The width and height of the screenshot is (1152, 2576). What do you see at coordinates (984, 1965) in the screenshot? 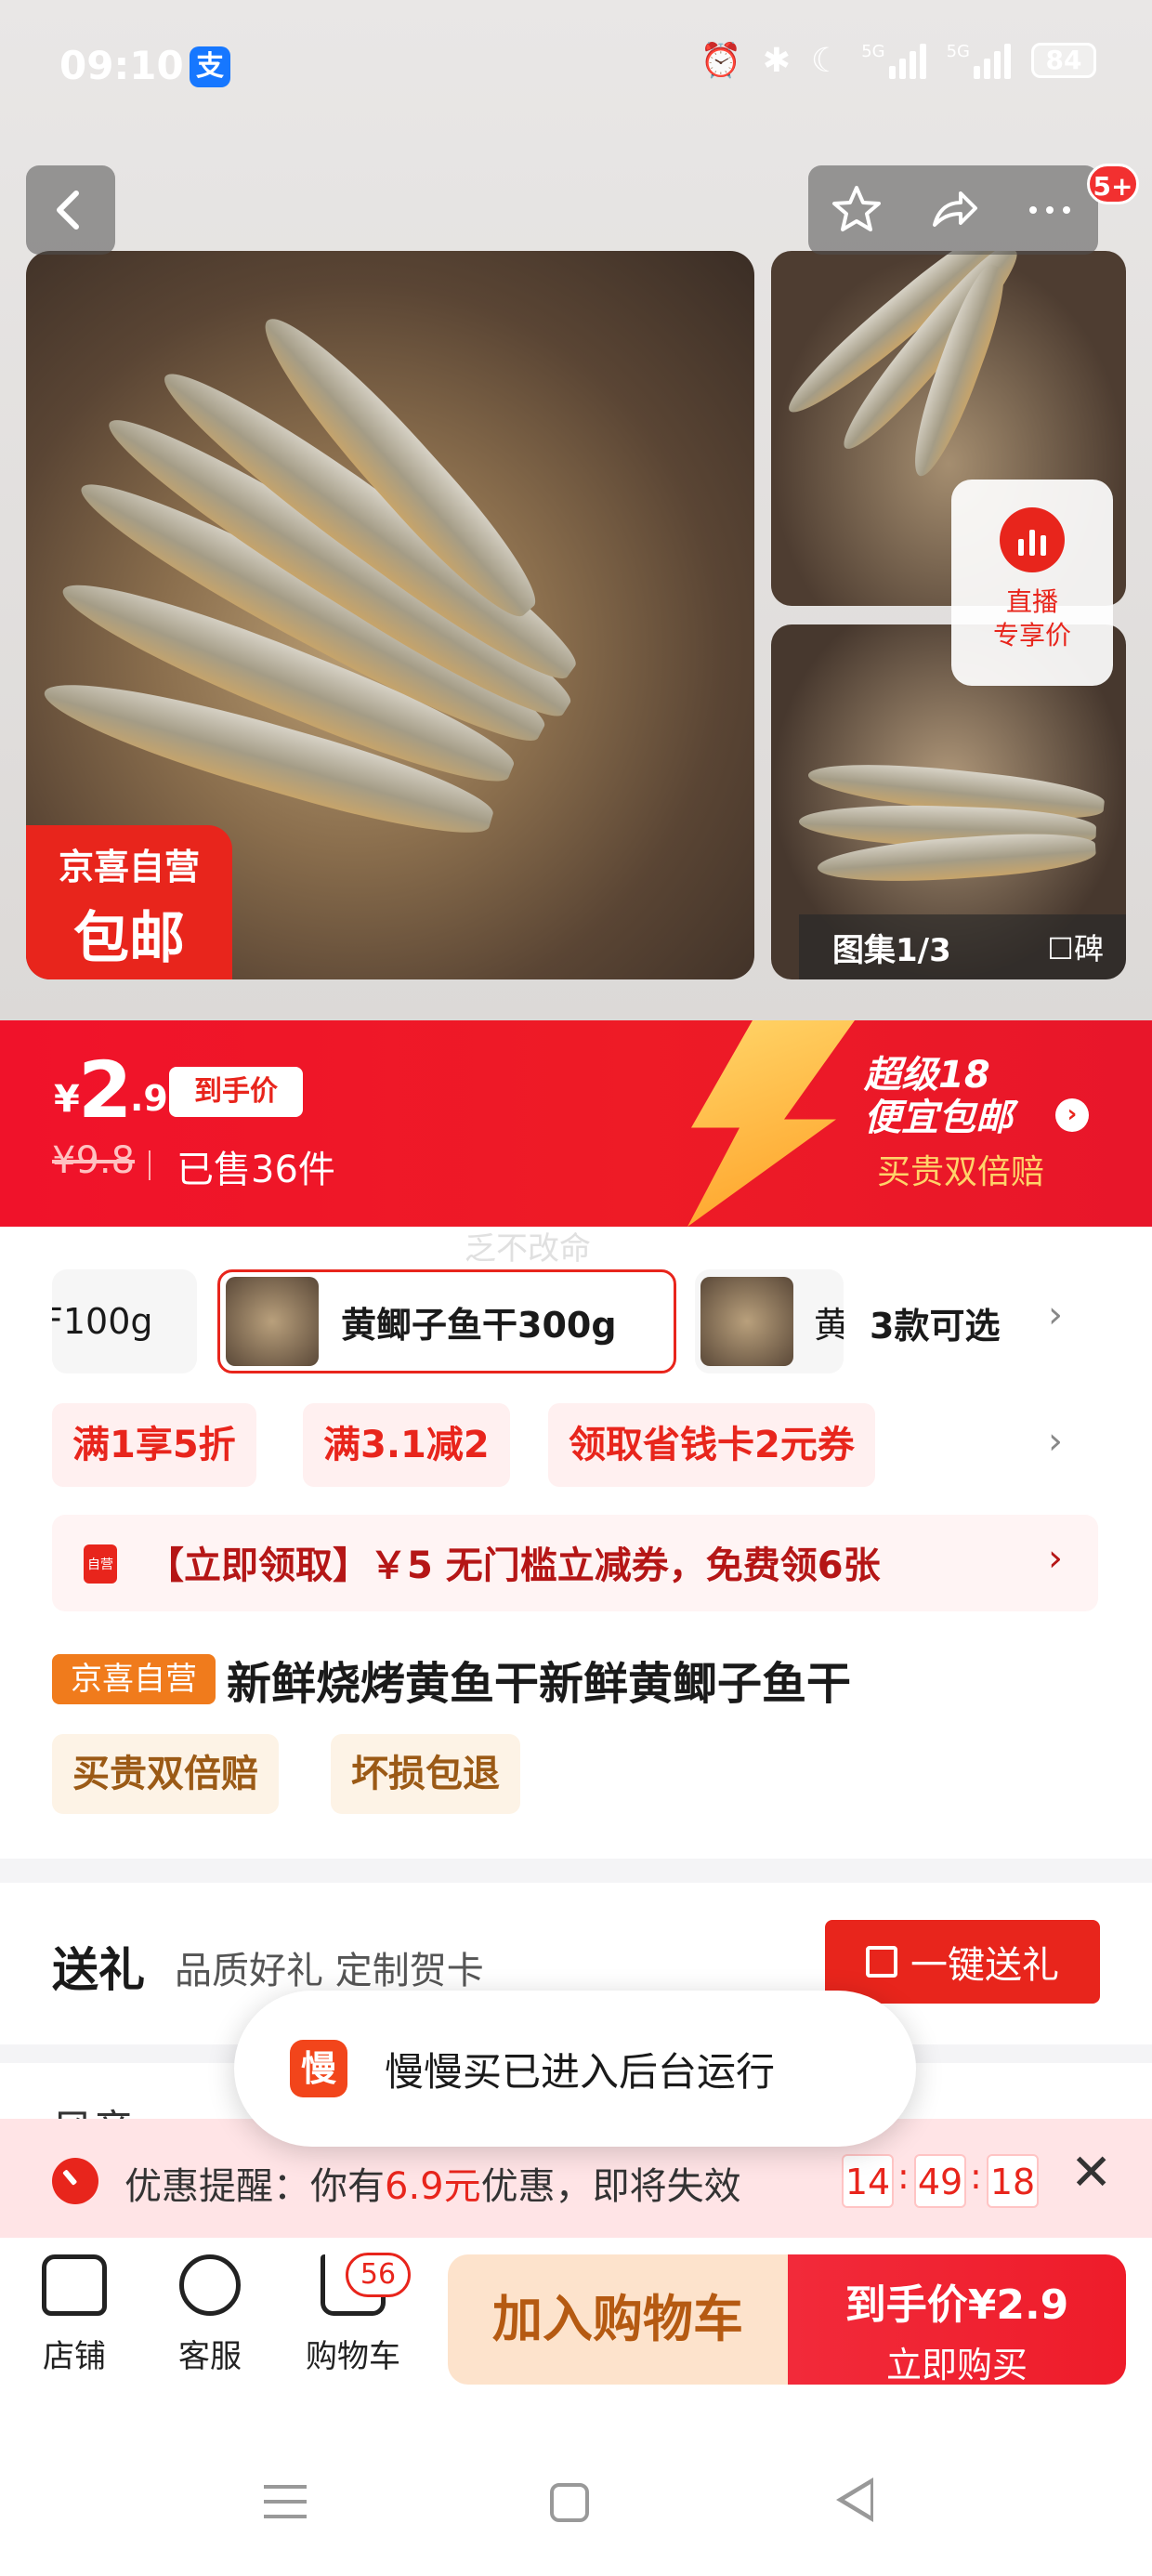
I see `send-gift-label: 一键送礼` at bounding box center [984, 1965].